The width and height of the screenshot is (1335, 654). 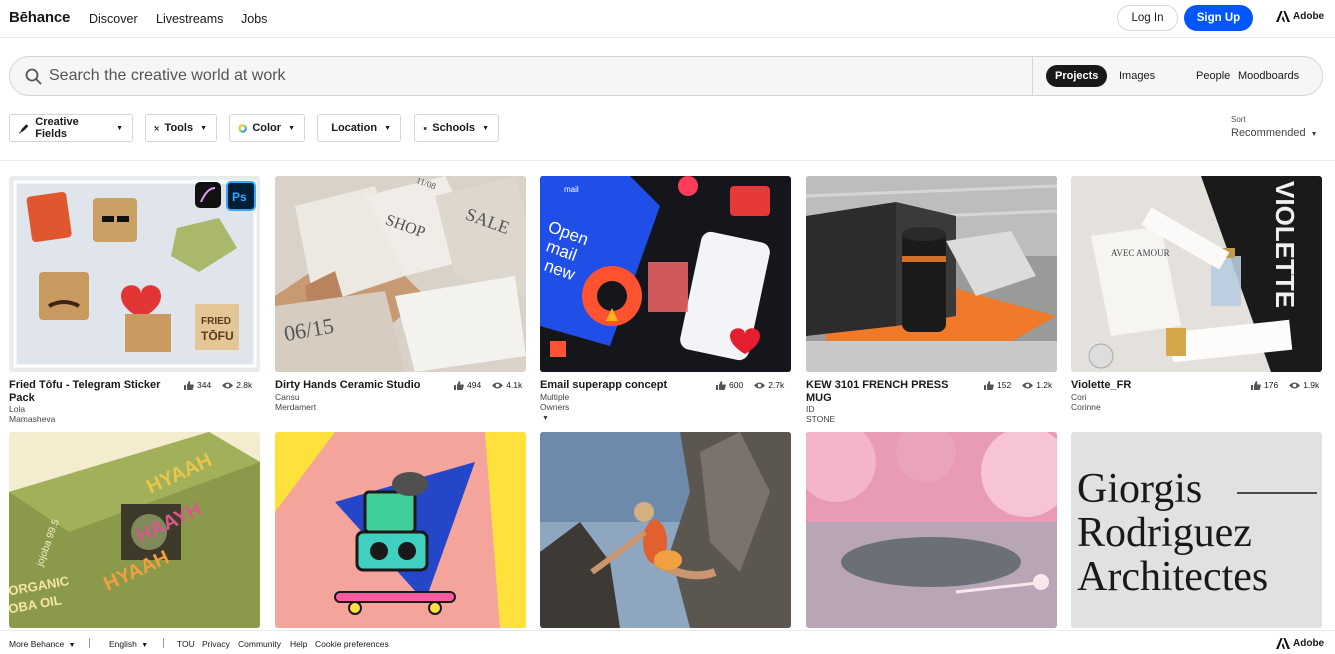 I want to click on footer-link-cookie-preferences: Cookie preferences, so click(x=352, y=644).